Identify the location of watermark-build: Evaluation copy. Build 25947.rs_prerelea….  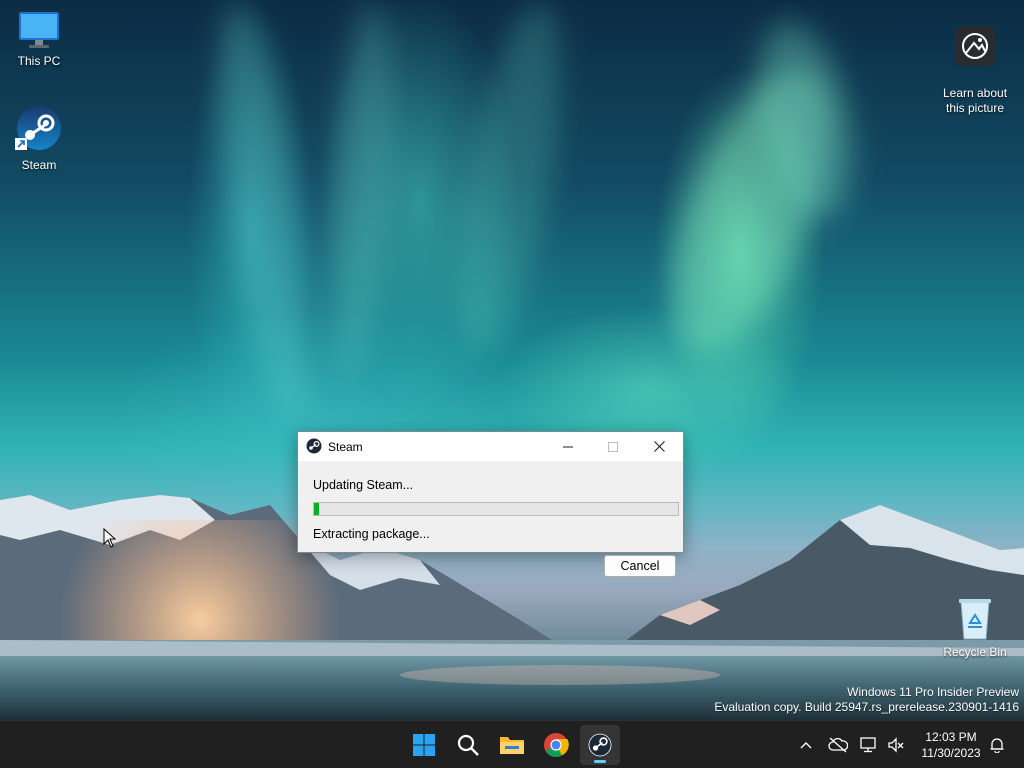
(866, 707).